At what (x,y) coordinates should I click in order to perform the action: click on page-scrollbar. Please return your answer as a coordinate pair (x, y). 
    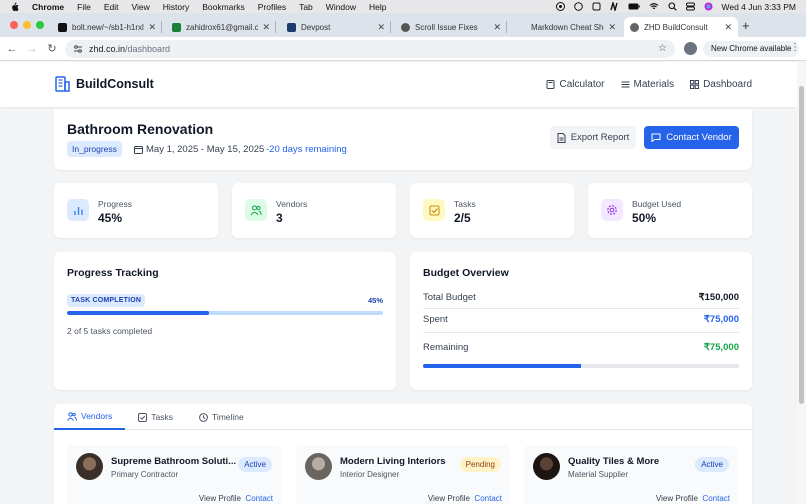
    Looking at the image, I should click on (801, 283).